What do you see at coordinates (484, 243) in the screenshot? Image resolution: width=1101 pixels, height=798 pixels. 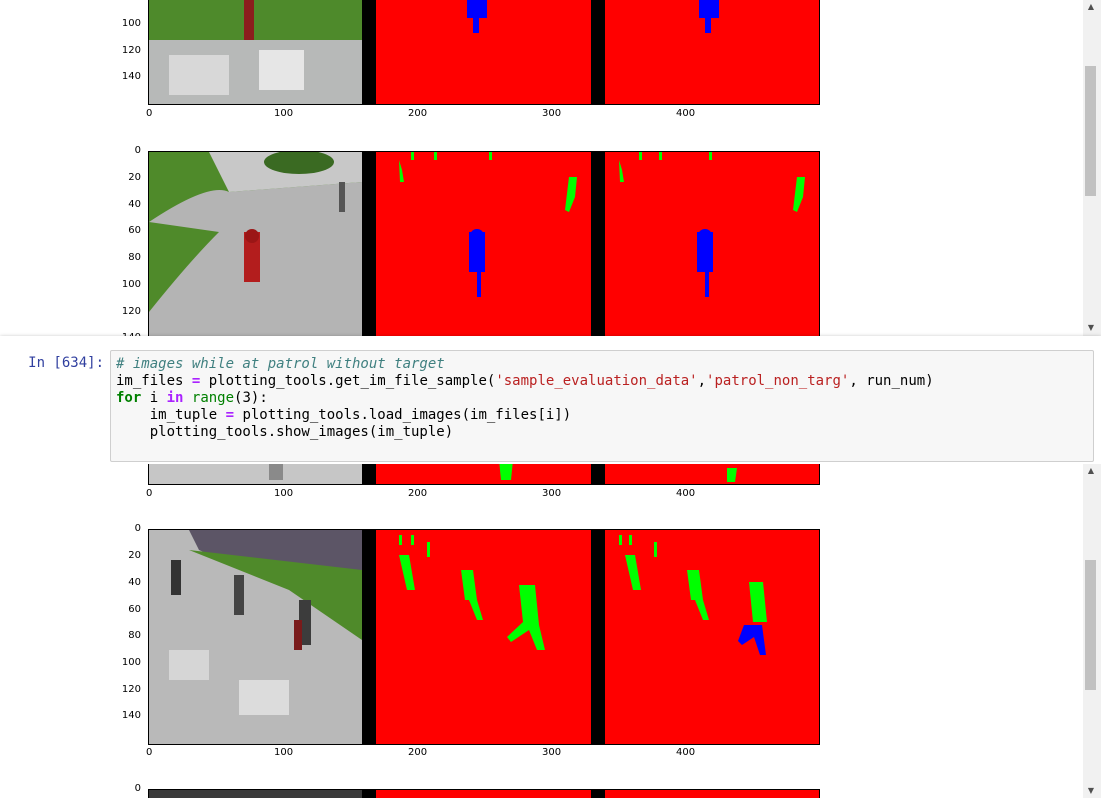 I see `figure-2-image` at bounding box center [484, 243].